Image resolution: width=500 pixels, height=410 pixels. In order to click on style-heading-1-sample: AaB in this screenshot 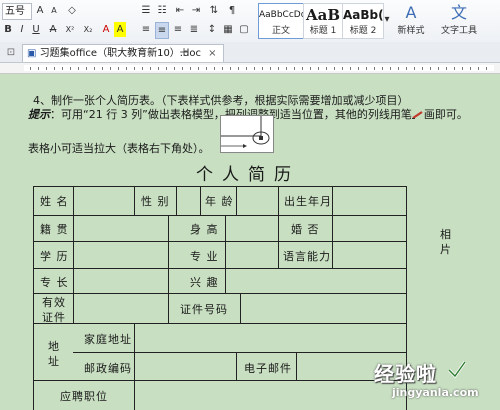, I will do `click(323, 15)`.